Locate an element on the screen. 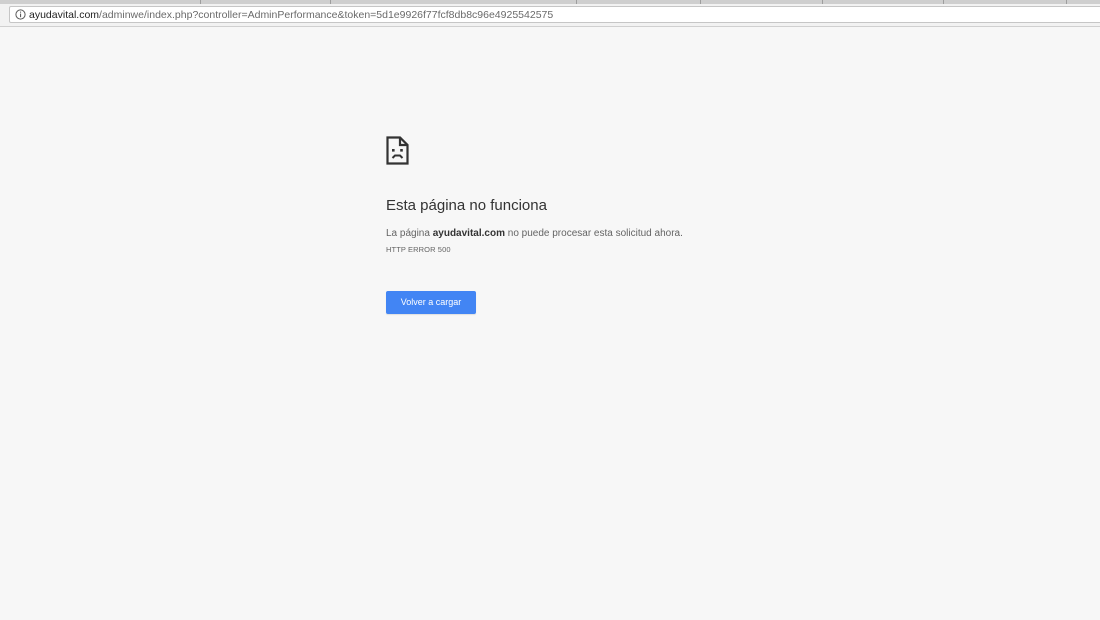 The width and height of the screenshot is (1100, 620). url-host: ayudavital.com is located at coordinates (64, 15).